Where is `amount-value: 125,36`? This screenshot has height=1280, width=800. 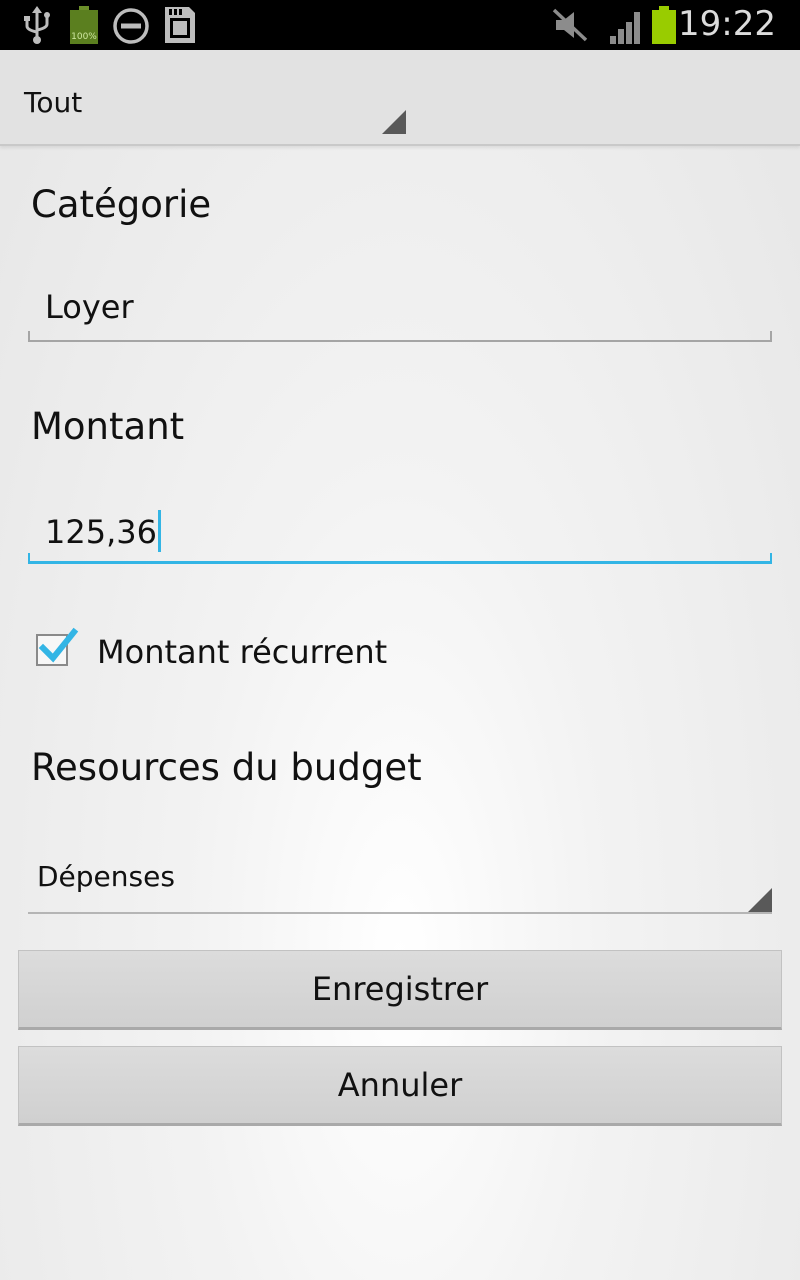
amount-value: 125,36 is located at coordinates (101, 532).